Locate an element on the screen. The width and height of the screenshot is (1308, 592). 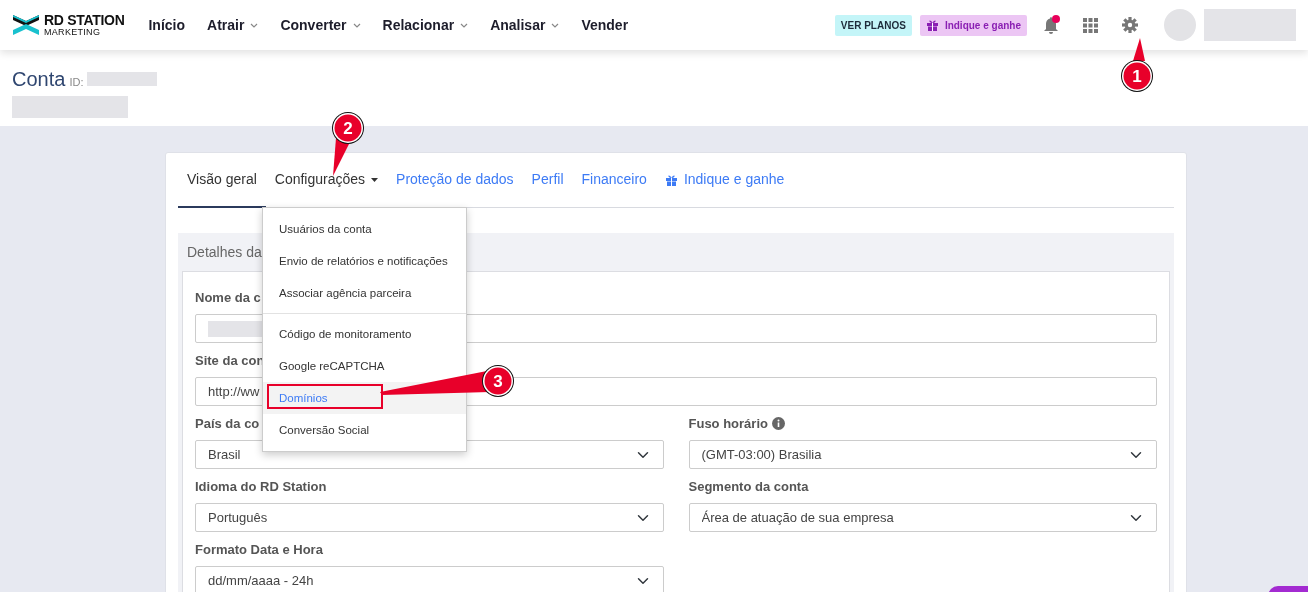
nav-menu-item: Relacionar is located at coordinates (425, 25).